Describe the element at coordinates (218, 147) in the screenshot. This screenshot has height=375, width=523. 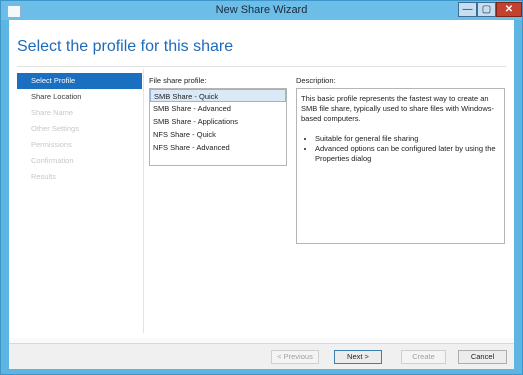
I see `profile-option-nfs-advanced: NFS Share - Advanced` at that location.